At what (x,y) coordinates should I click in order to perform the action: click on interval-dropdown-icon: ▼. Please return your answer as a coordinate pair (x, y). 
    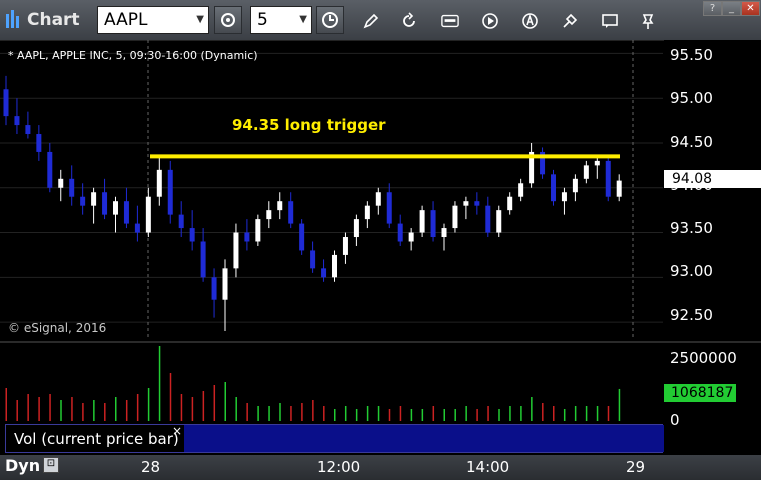
    Looking at the image, I should click on (303, 20).